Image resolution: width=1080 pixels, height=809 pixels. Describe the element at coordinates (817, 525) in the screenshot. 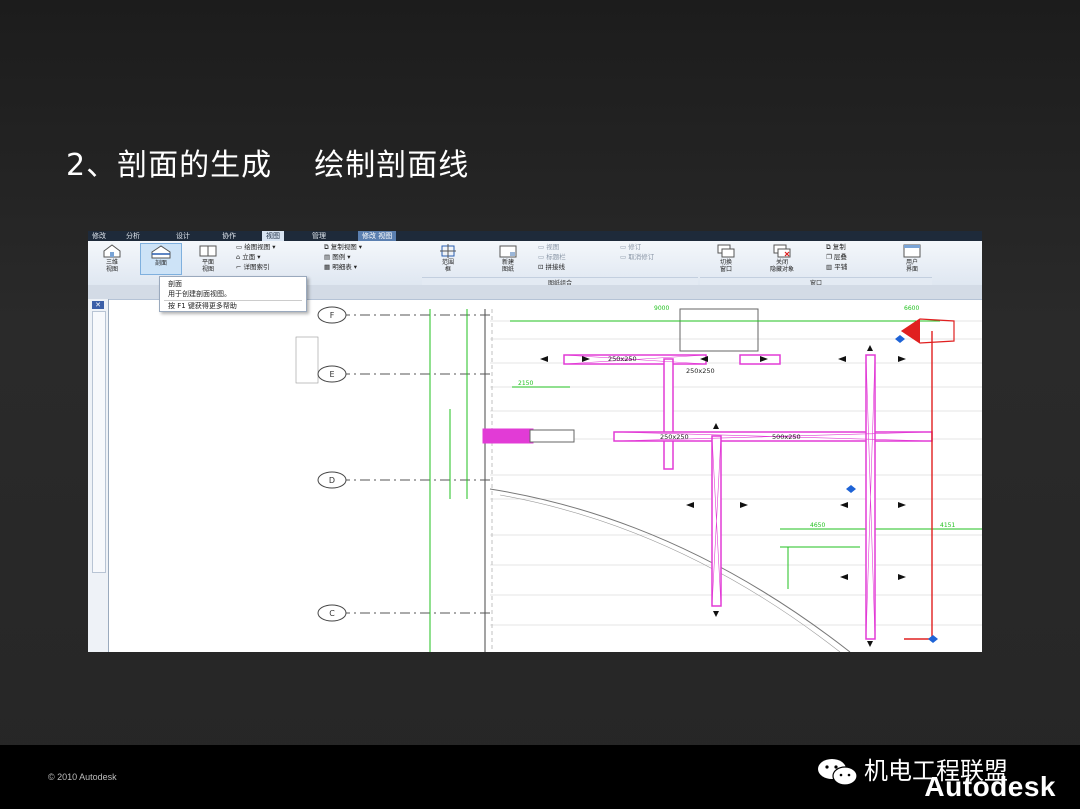

I see `dimension-text: 4650` at that location.